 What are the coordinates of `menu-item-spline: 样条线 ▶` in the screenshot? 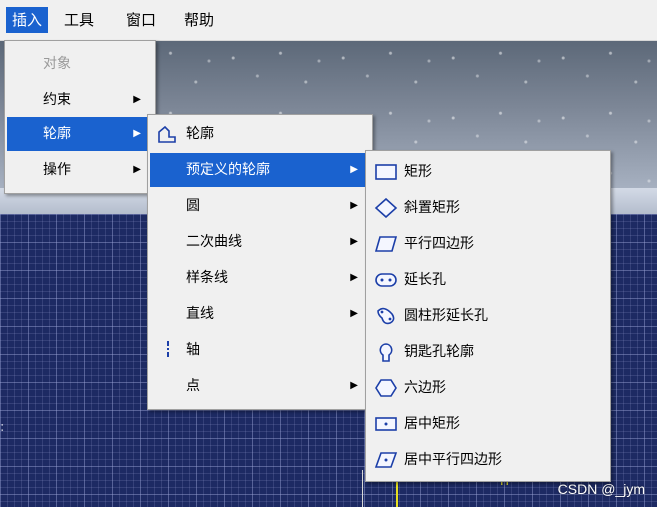 It's located at (260, 278).